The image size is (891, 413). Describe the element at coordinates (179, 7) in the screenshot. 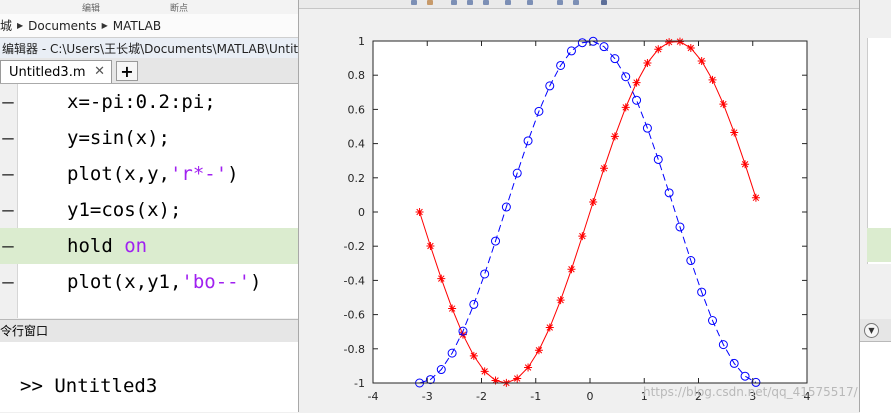

I see `toolstrip-breakpoint-label: 断点` at that location.